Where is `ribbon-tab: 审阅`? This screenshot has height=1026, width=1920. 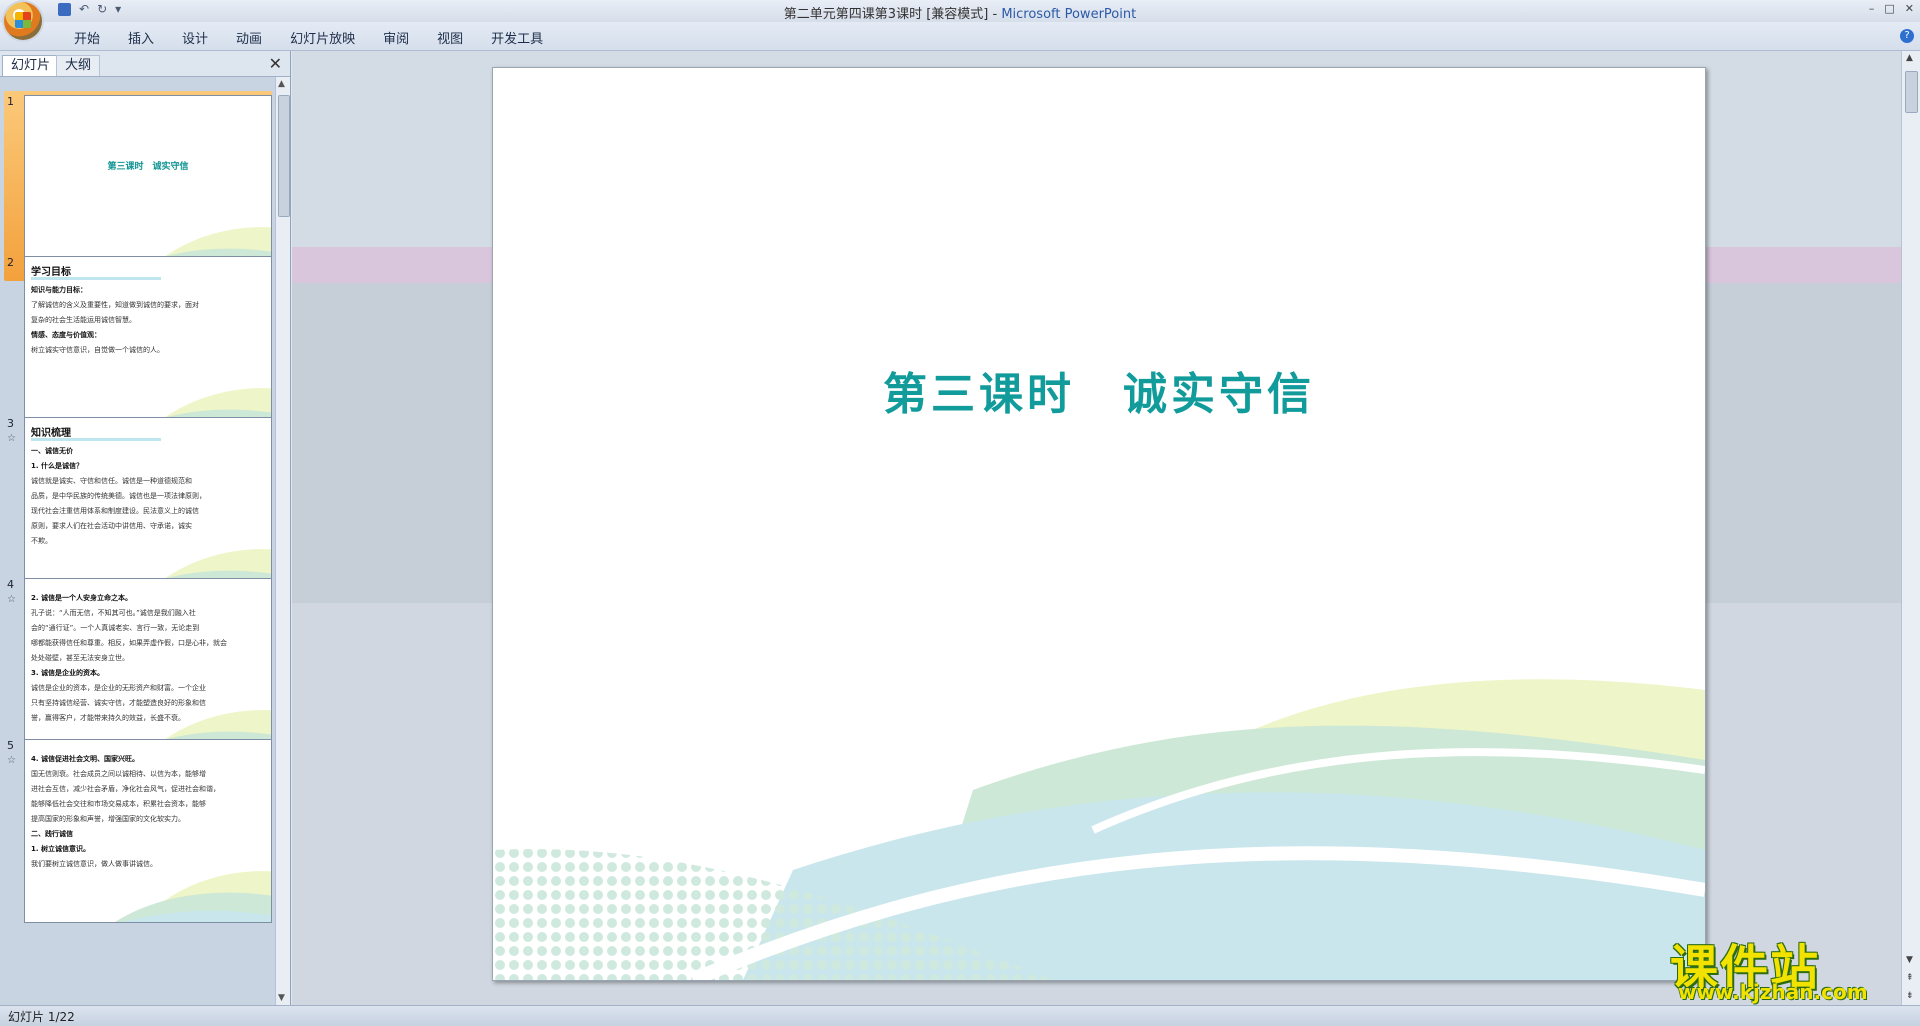 ribbon-tab: 审阅 is located at coordinates (396, 37).